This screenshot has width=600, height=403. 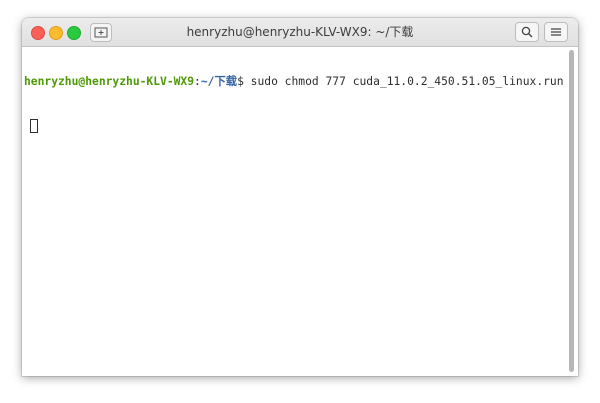 I want to click on text-cursor, so click(x=34, y=126).